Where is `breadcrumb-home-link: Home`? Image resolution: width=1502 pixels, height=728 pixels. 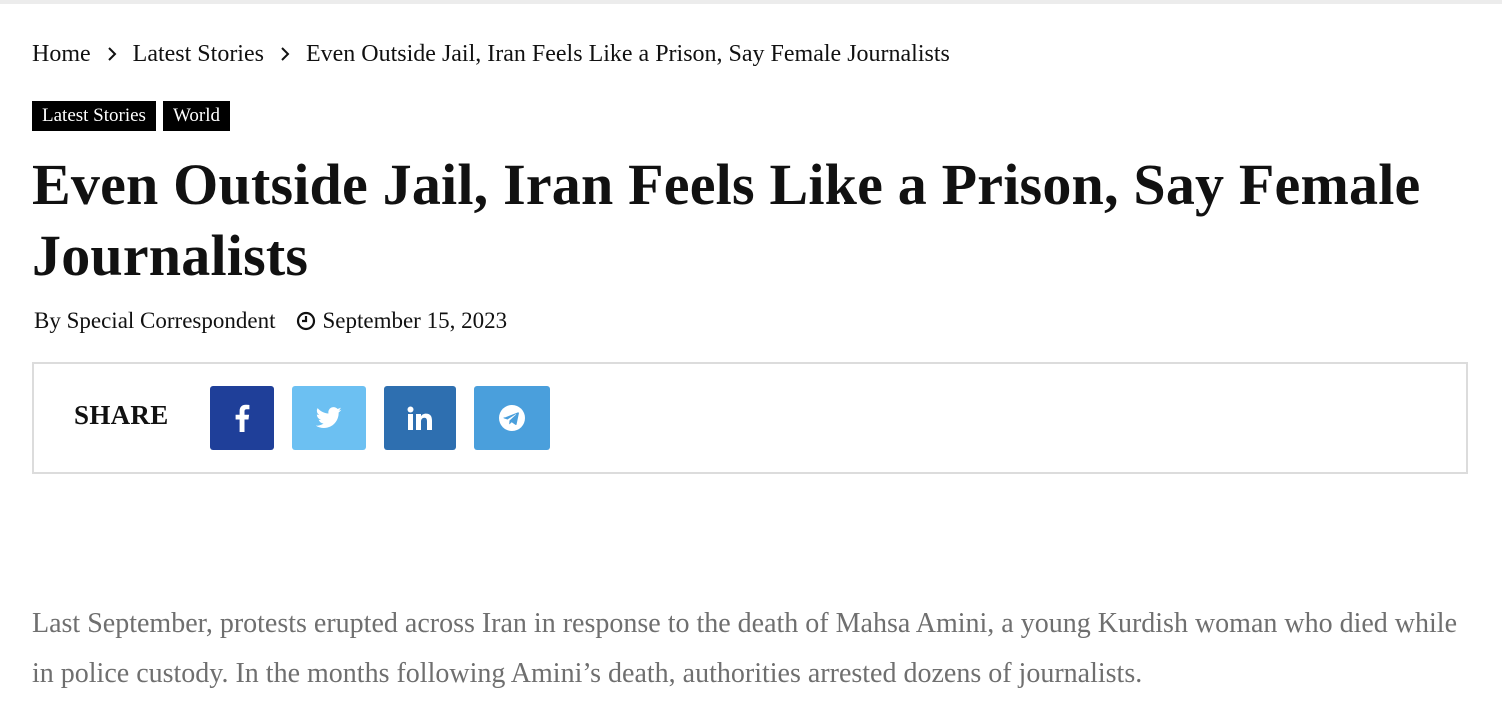 breadcrumb-home-link: Home is located at coordinates (61, 54).